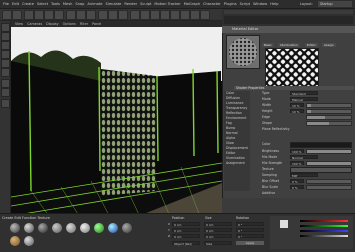  What do you see at coordinates (234, 113) in the screenshot?
I see `channel-item: Reflection` at bounding box center [234, 113].